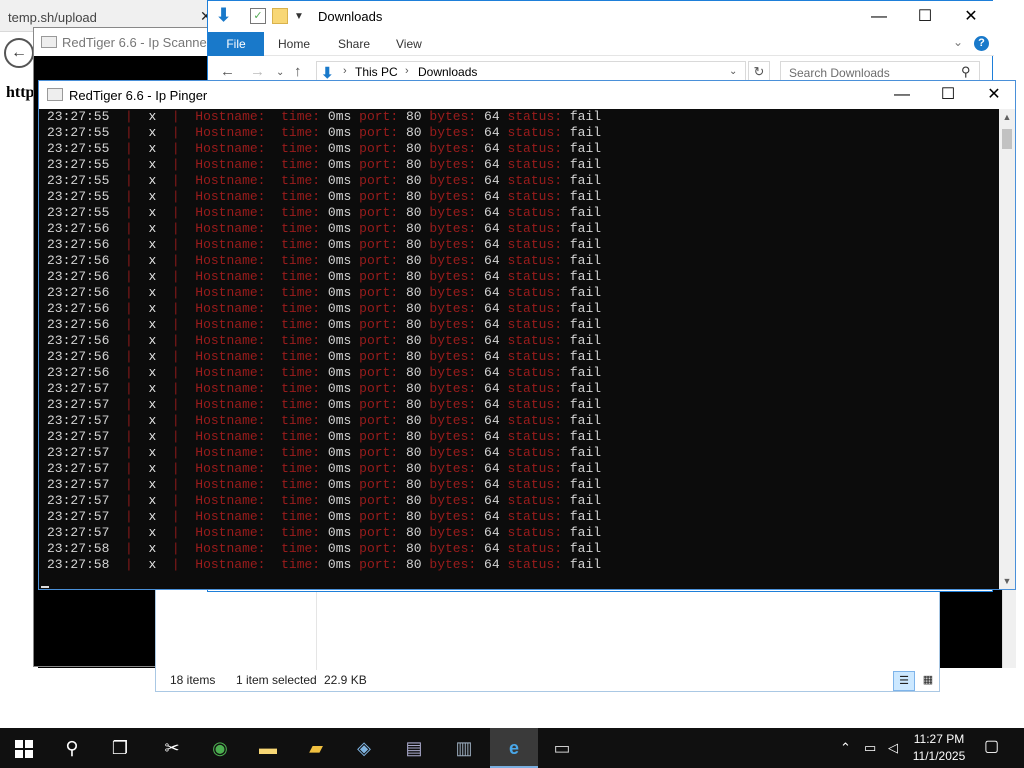  I want to click on window-titlebar: RedTiger 6.6 - Ip Scanner, so click(124, 42).